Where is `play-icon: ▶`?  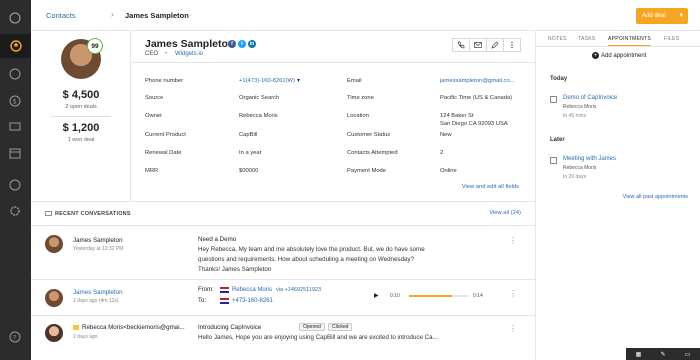
play-icon: ▶ is located at coordinates (376, 295).